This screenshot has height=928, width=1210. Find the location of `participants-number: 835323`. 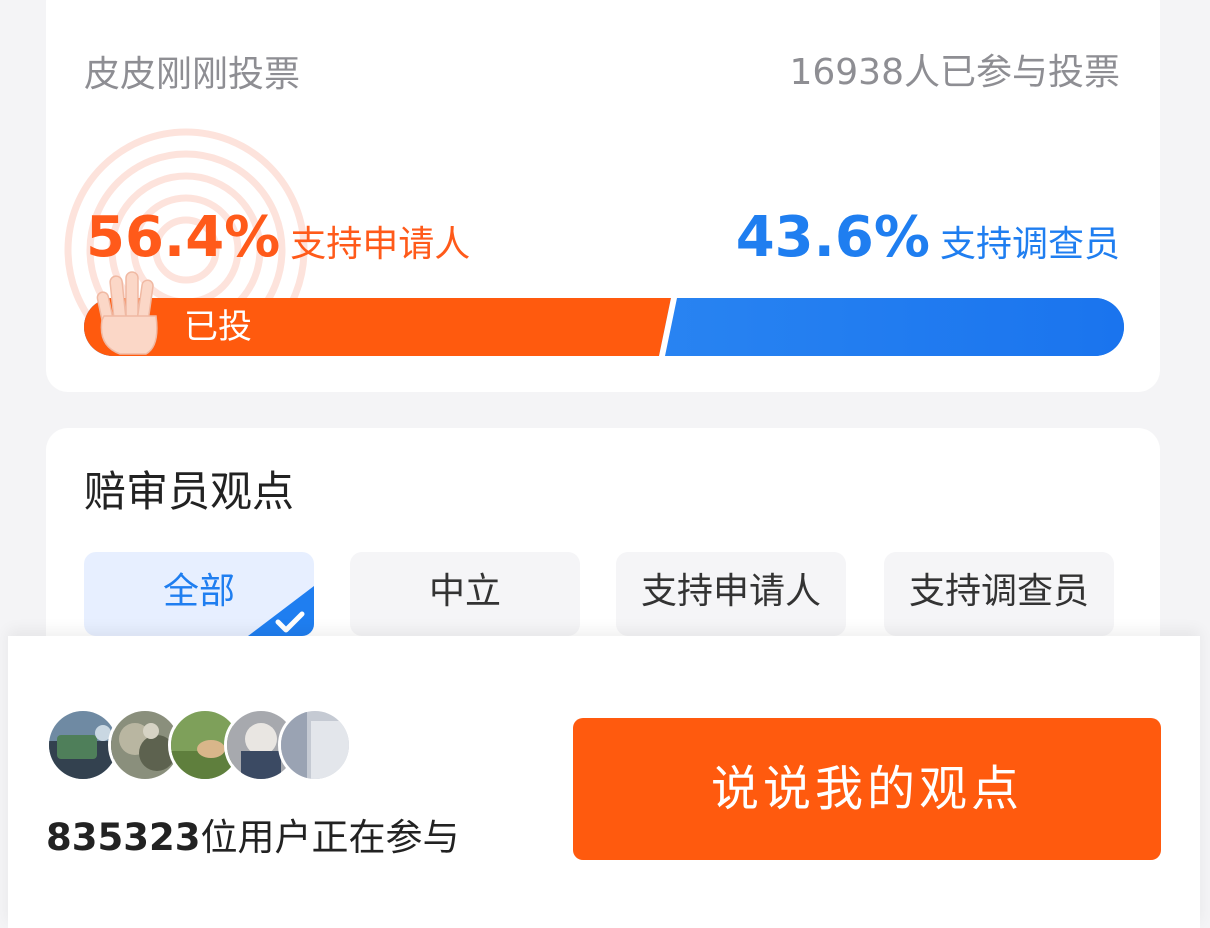

participants-number: 835323 is located at coordinates (123, 837).